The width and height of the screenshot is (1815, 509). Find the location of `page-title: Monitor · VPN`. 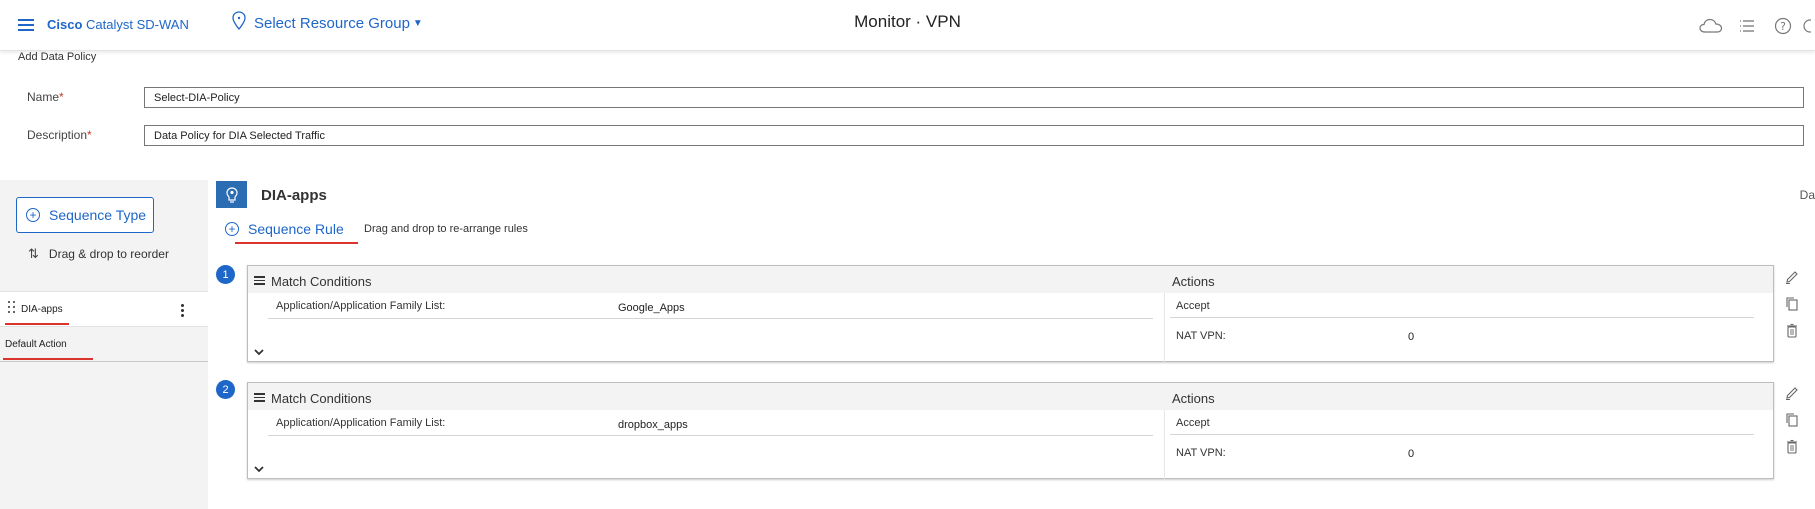

page-title: Monitor · VPN is located at coordinates (907, 21).